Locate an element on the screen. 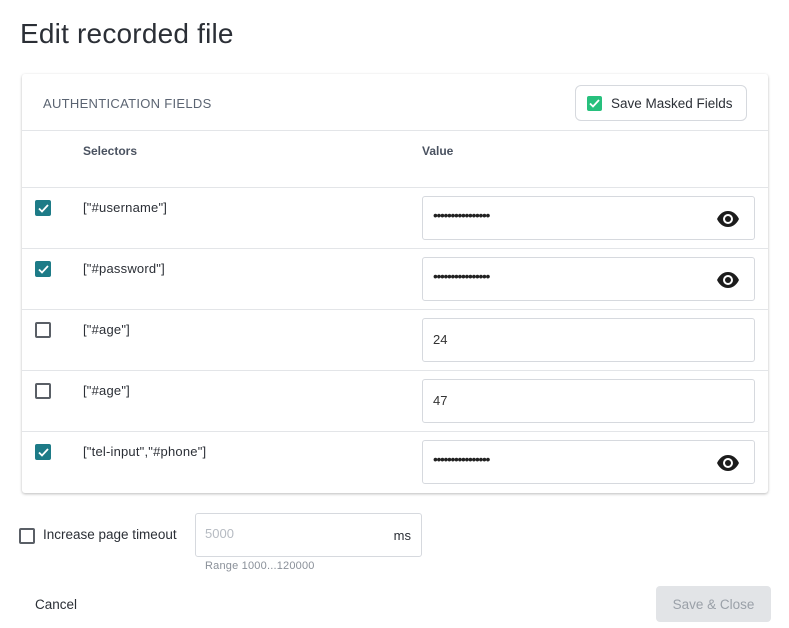  cancel-button: Cancel is located at coordinates (56, 604).